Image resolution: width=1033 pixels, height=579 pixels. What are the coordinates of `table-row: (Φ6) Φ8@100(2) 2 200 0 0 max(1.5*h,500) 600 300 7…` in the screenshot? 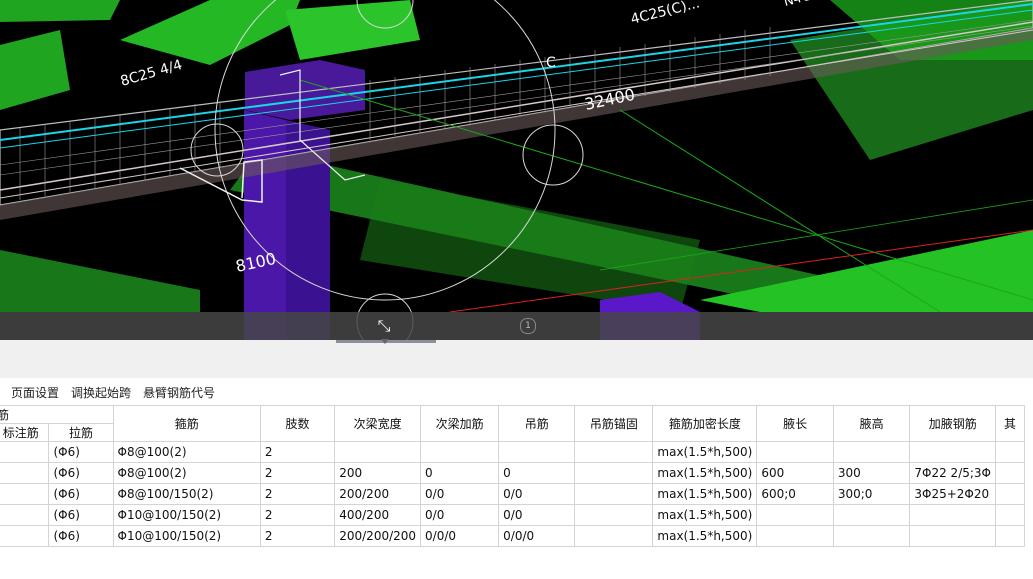 It's located at (512, 473).